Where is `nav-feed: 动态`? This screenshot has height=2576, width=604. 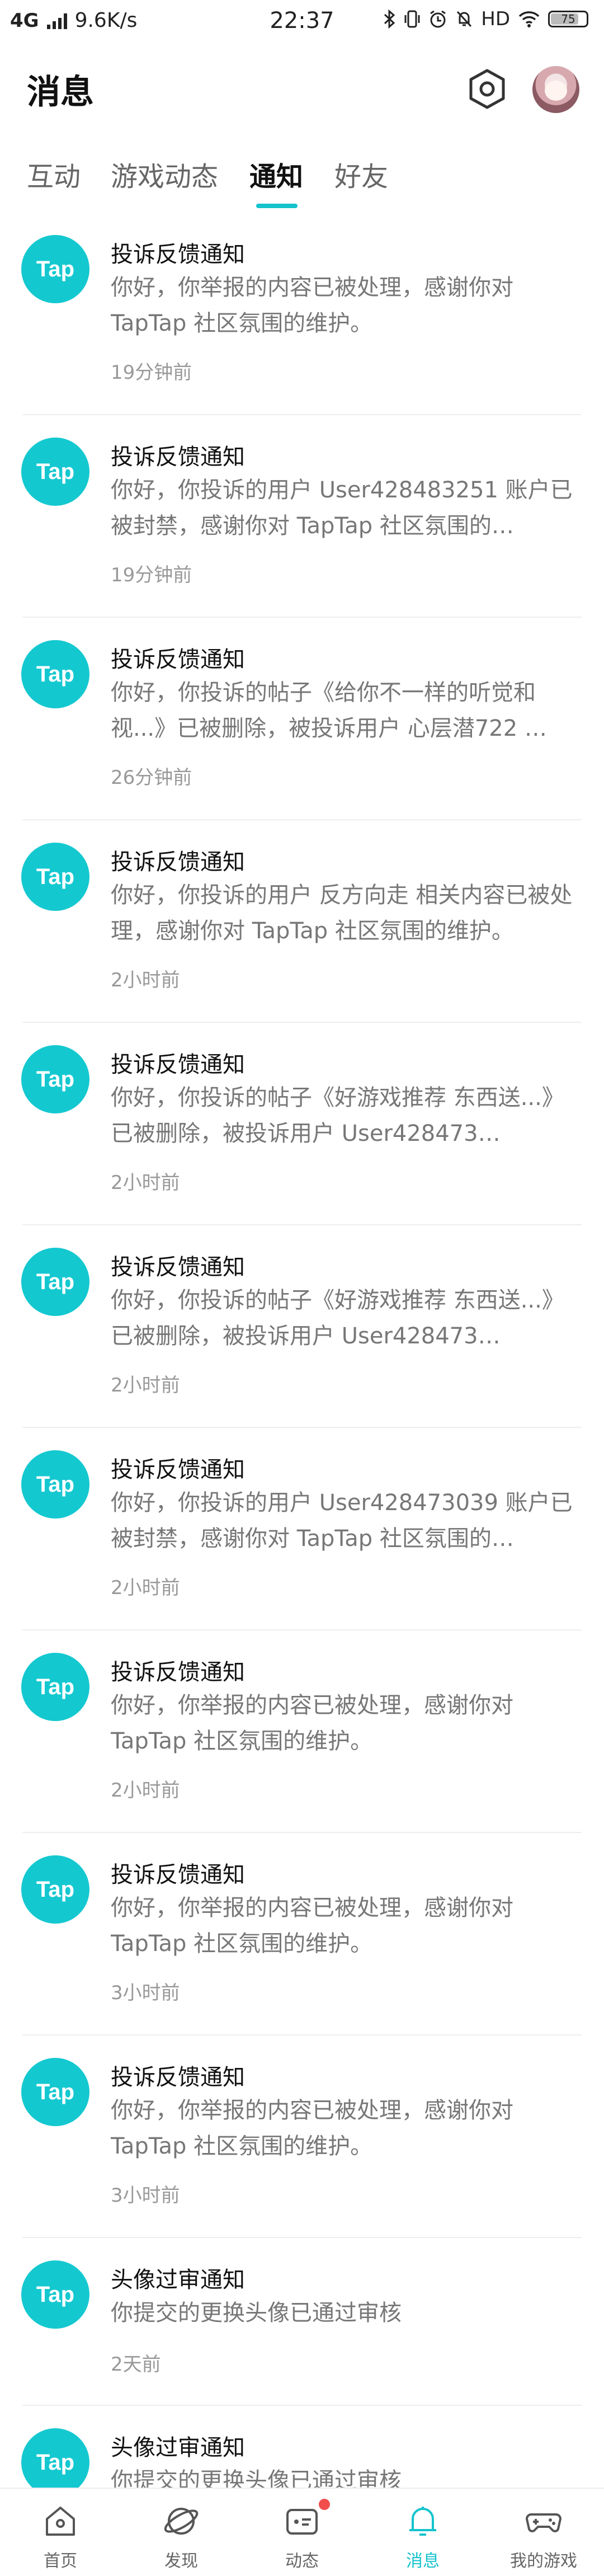 nav-feed: 动态 is located at coordinates (302, 2532).